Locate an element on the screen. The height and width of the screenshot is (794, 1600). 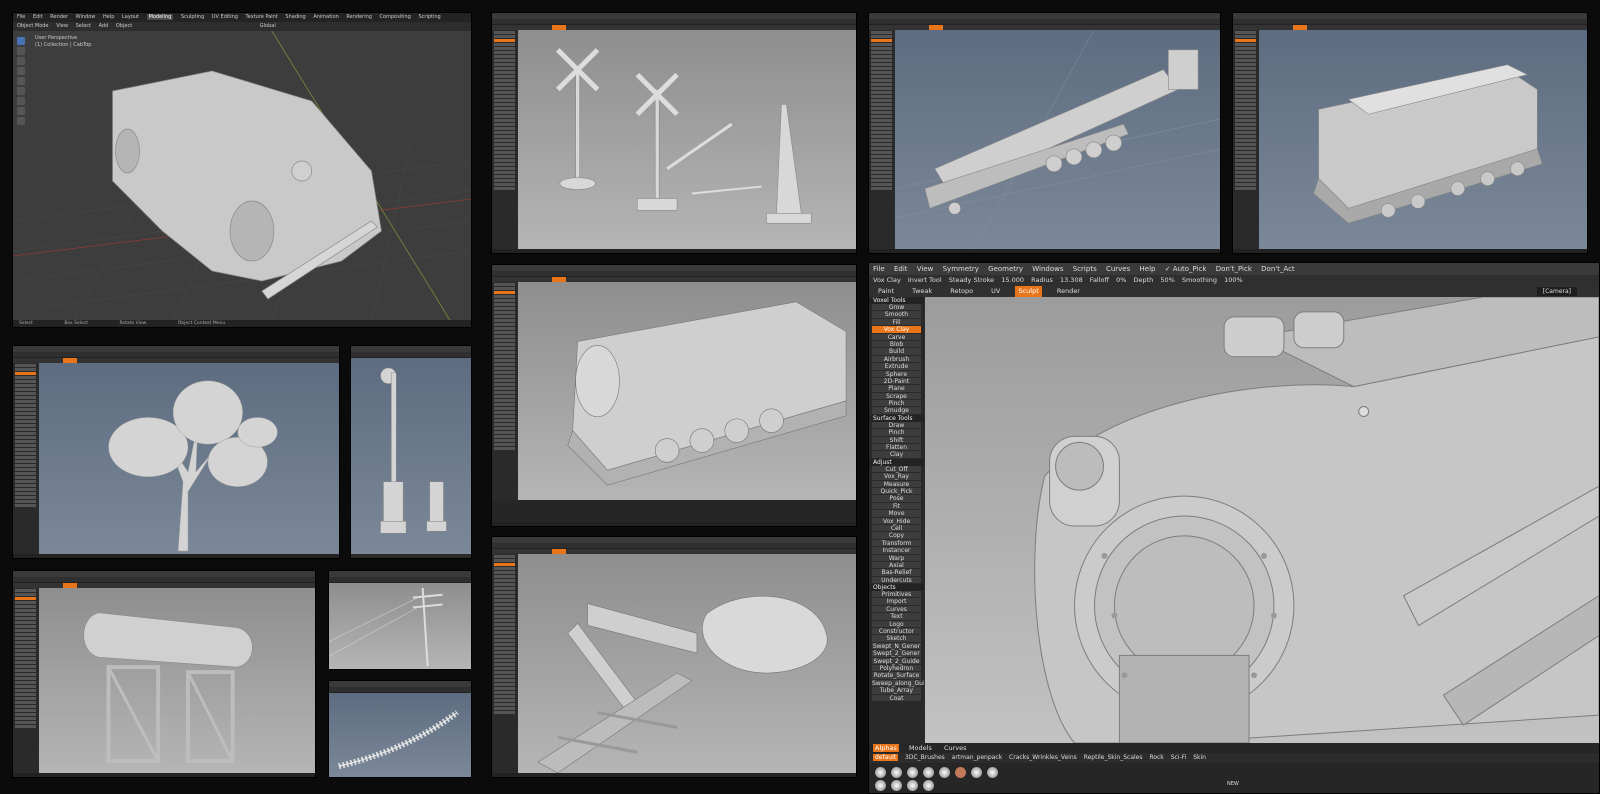
move-tool-icon is located at coordinates (21, 61).